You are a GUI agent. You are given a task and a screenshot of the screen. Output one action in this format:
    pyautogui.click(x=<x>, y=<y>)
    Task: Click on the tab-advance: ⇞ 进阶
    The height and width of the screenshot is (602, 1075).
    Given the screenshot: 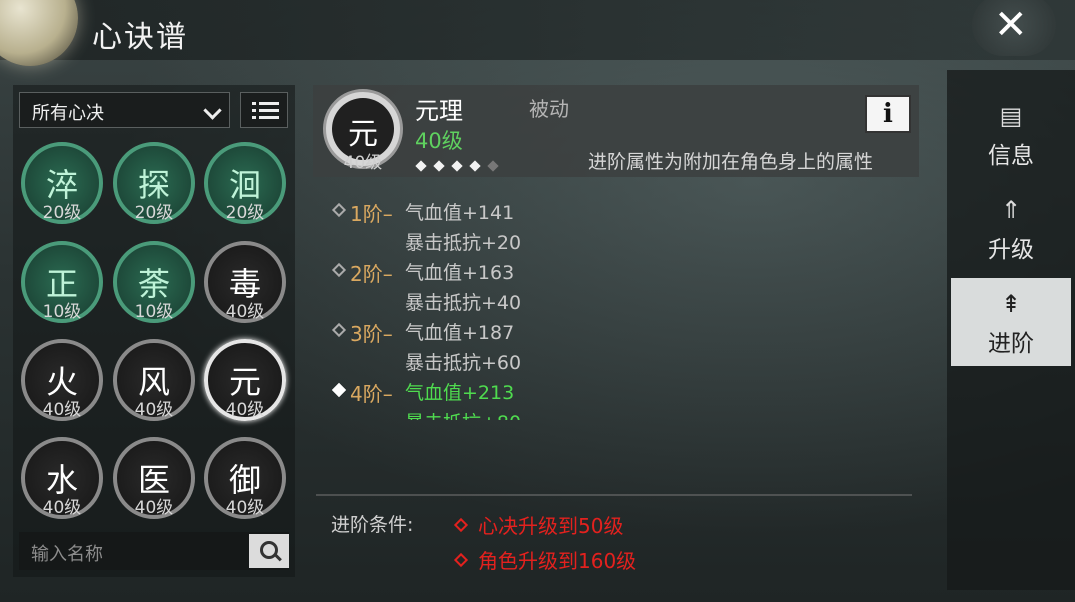 What is the action you would take?
    pyautogui.click(x=1011, y=322)
    